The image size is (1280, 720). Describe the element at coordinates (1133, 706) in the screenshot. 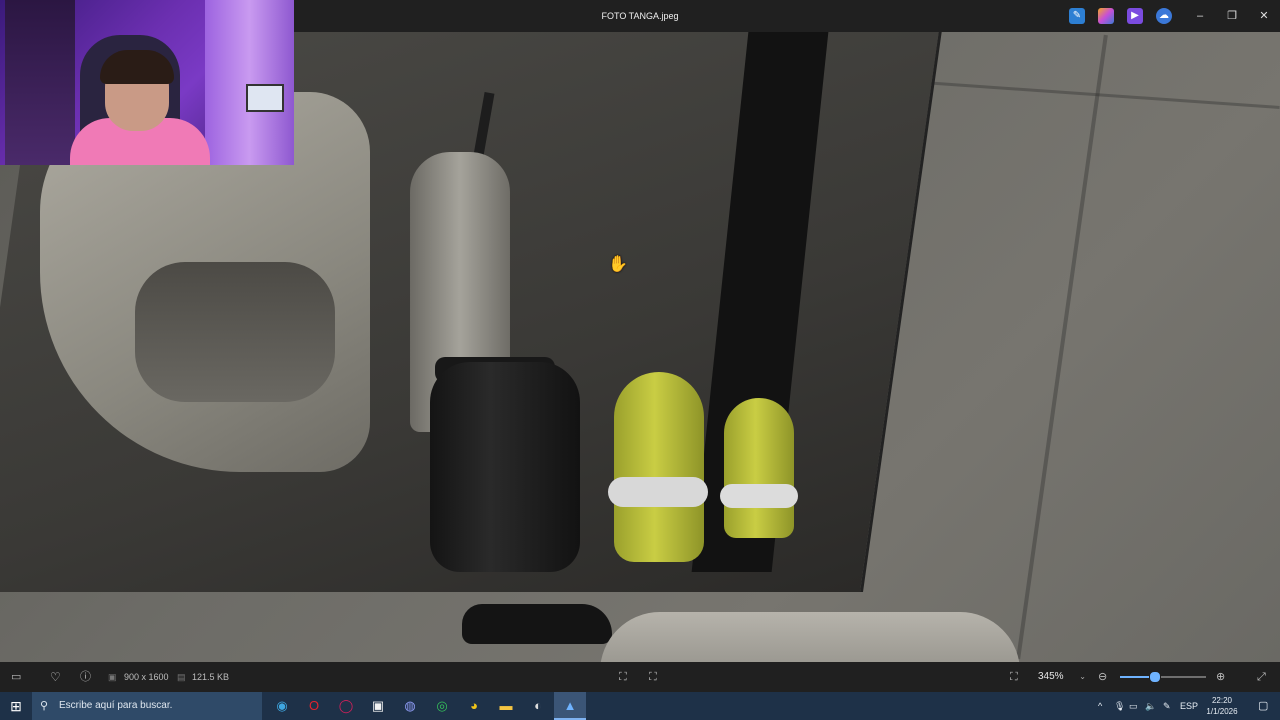

I see `network-icon: ▭` at that location.